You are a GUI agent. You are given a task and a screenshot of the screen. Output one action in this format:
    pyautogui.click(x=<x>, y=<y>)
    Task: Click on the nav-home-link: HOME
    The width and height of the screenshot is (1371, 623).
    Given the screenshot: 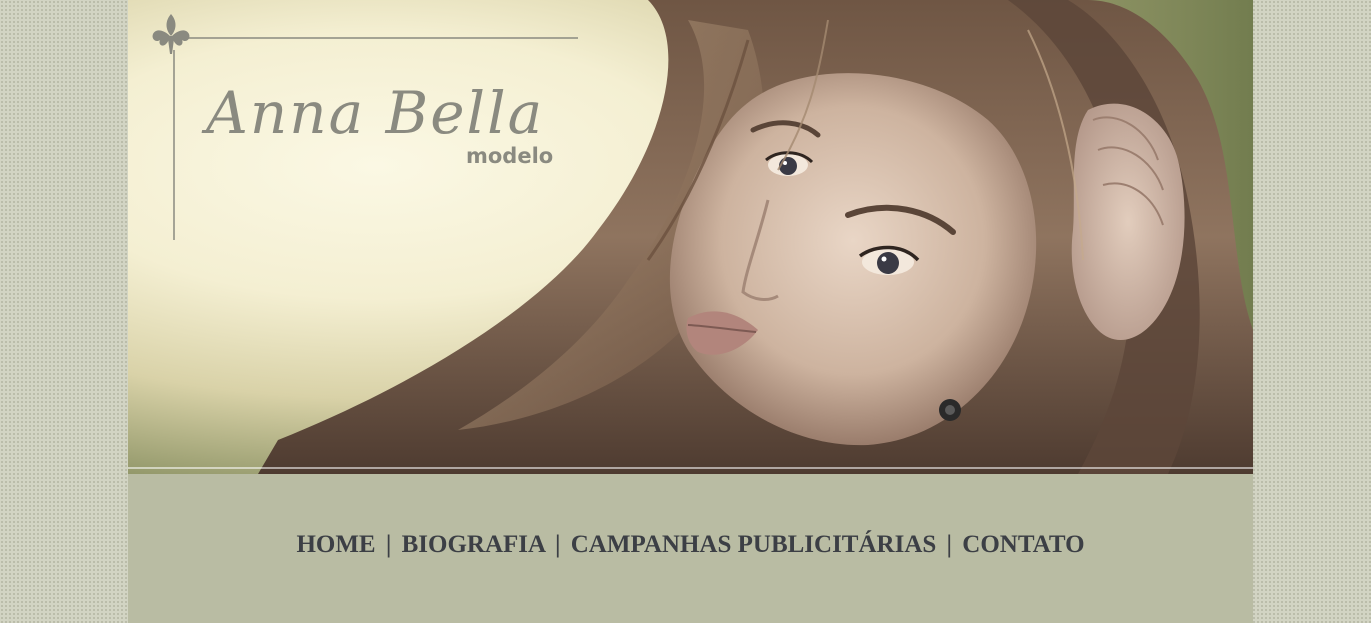 What is the action you would take?
    pyautogui.click(x=335, y=544)
    